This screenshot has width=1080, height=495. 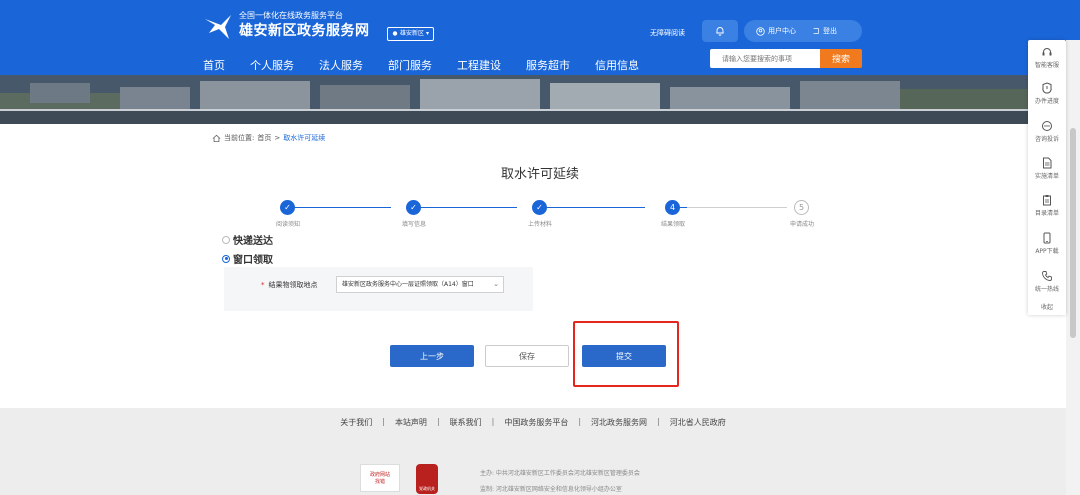 I want to click on option-window-label: 窗口领取, so click(x=253, y=260).